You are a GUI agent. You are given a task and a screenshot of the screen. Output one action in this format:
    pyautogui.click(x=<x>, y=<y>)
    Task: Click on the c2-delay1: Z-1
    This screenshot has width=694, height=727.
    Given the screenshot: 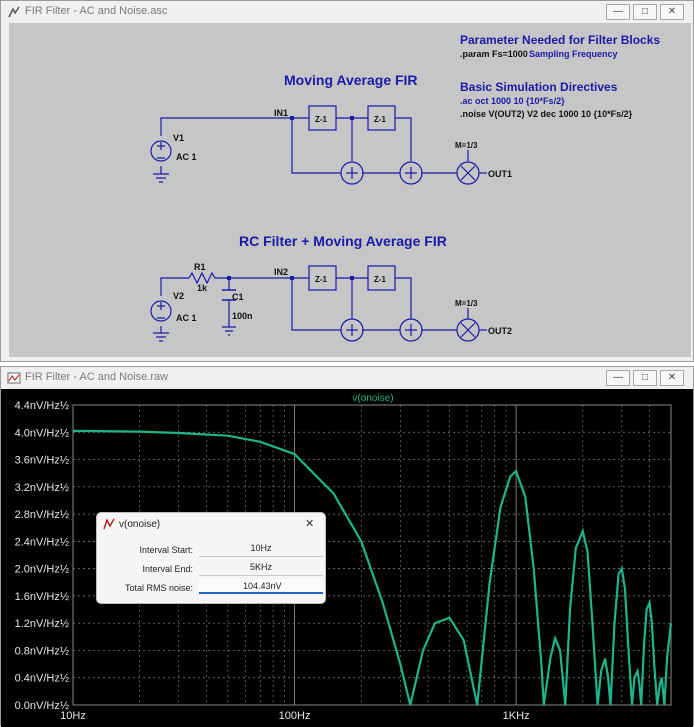 What is the action you would take?
    pyautogui.click(x=322, y=278)
    